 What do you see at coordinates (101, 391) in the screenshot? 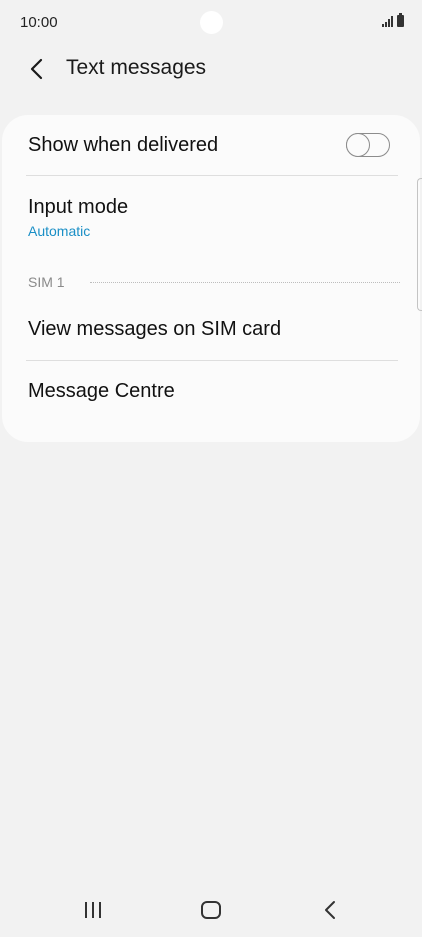
I see `message-centre-label: Message Centre` at bounding box center [101, 391].